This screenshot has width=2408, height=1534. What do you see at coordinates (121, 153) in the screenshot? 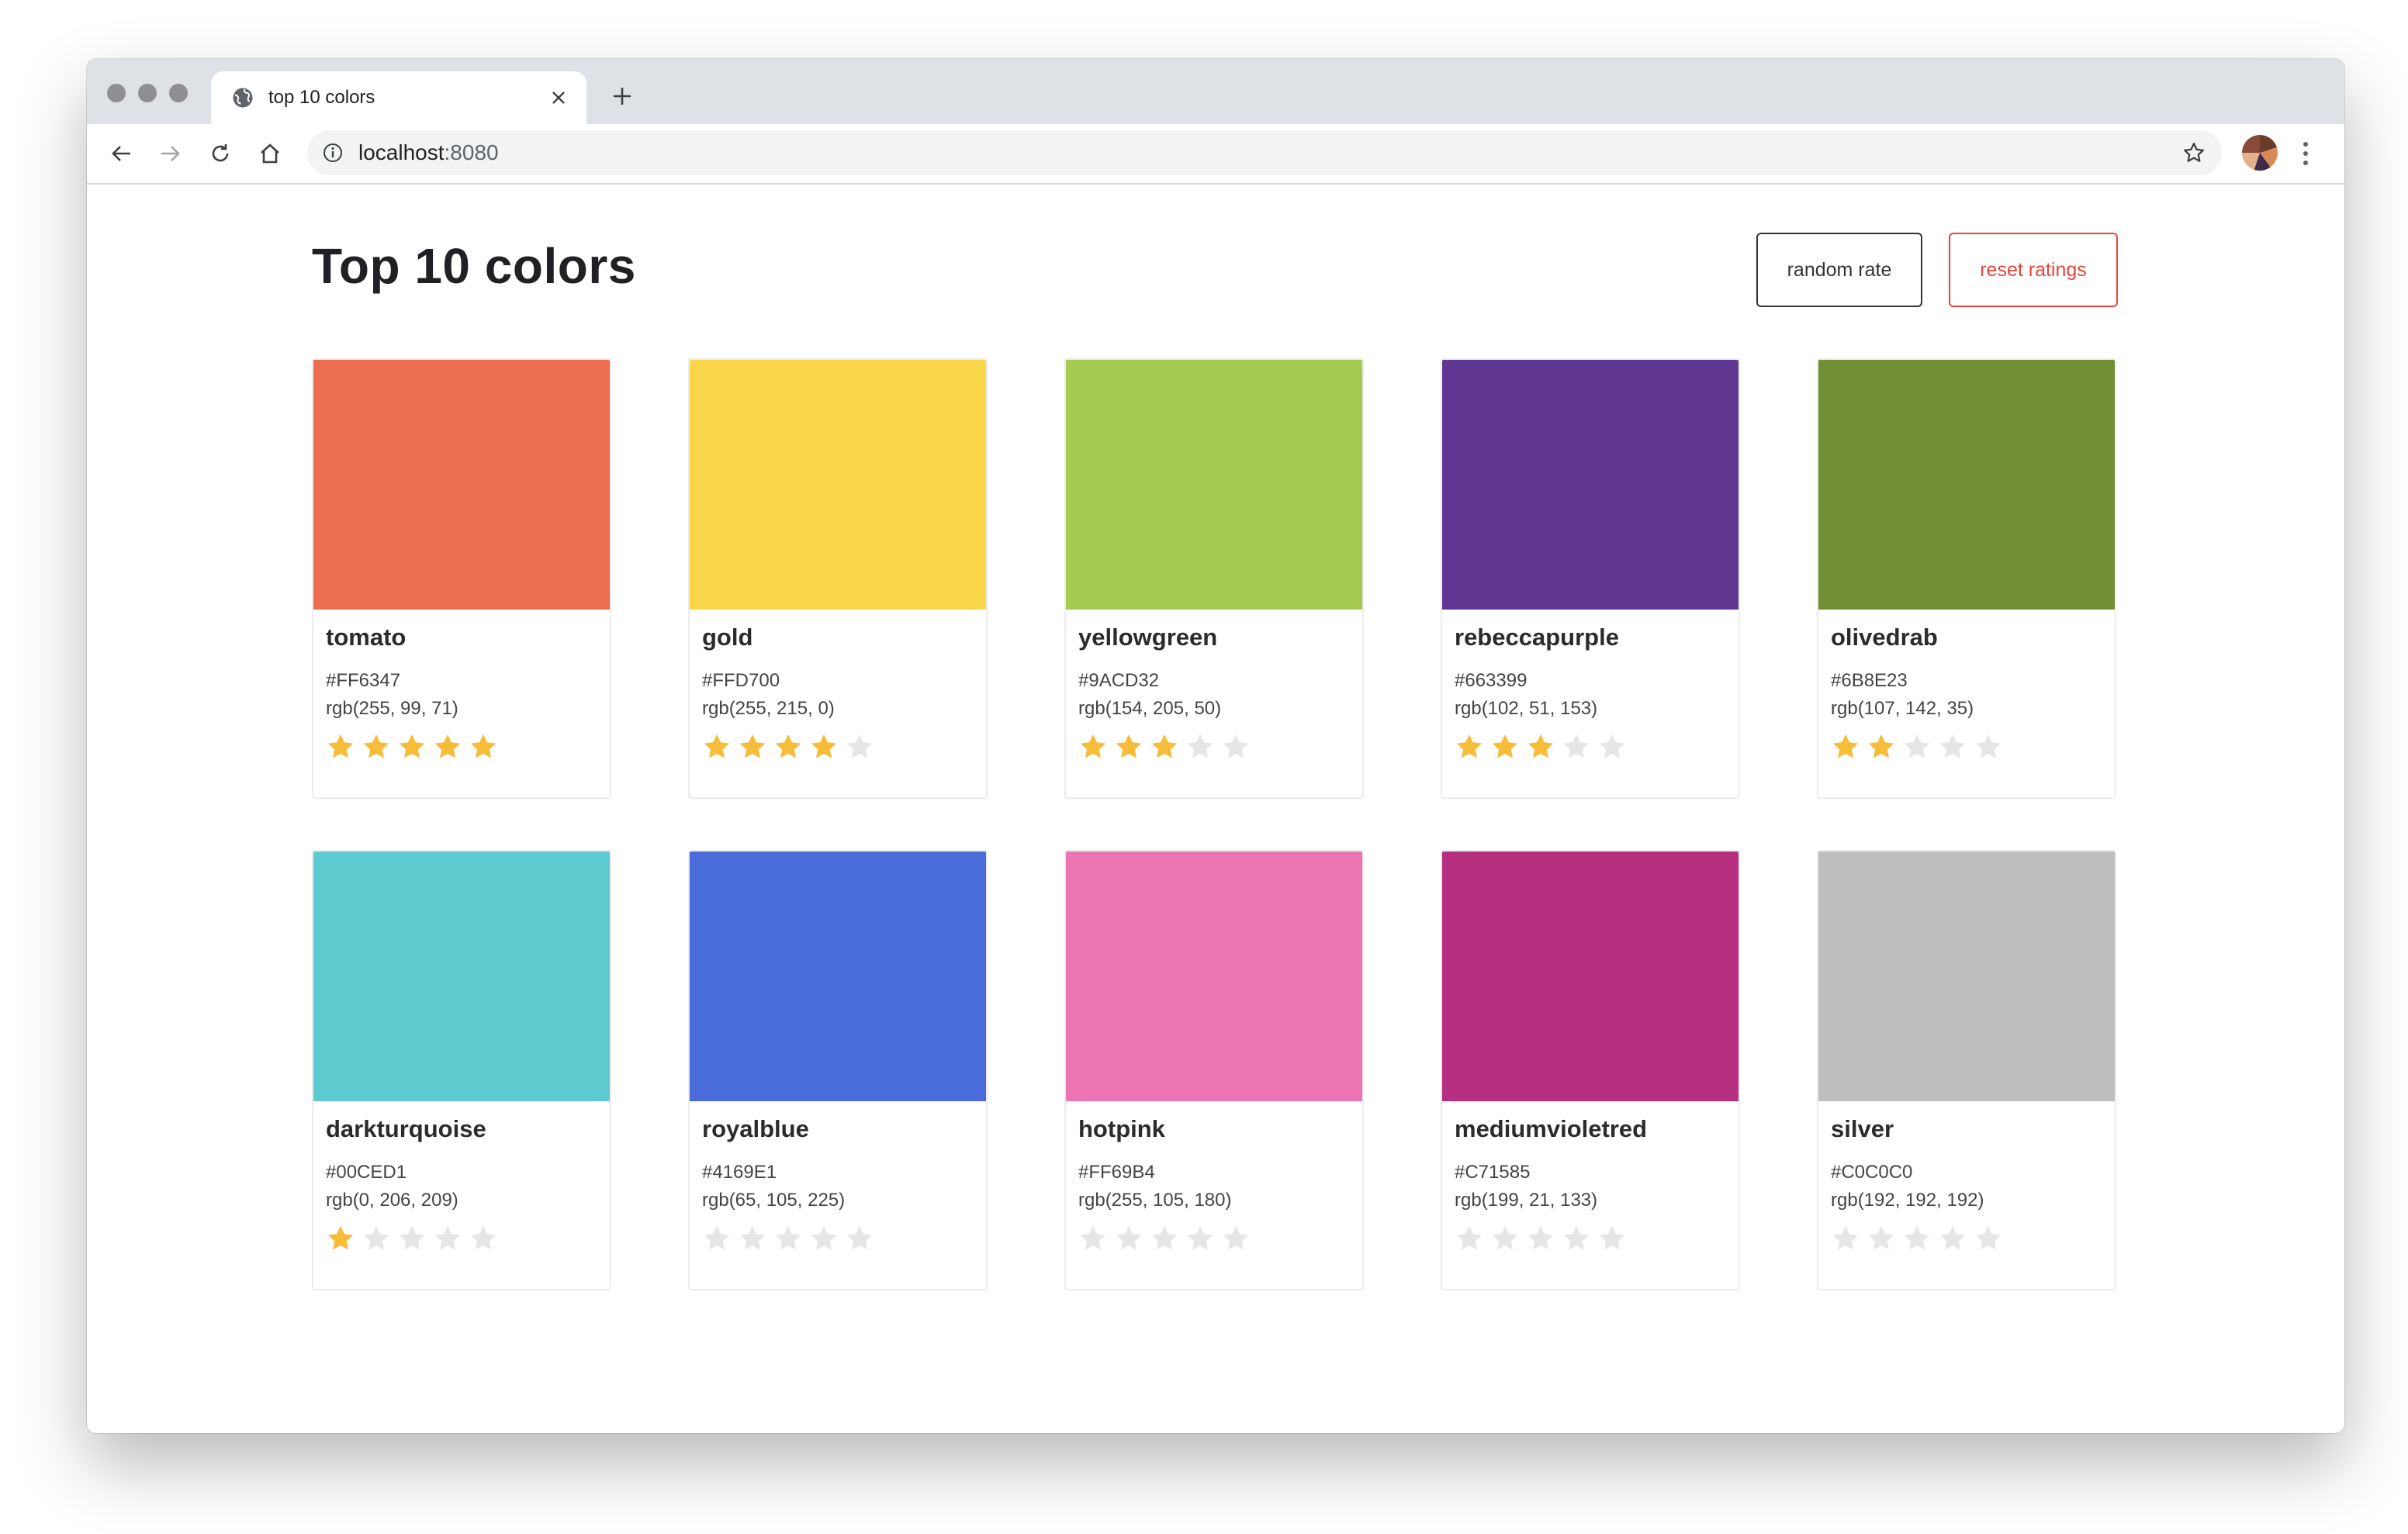
I see `back-arrow-icon` at bounding box center [121, 153].